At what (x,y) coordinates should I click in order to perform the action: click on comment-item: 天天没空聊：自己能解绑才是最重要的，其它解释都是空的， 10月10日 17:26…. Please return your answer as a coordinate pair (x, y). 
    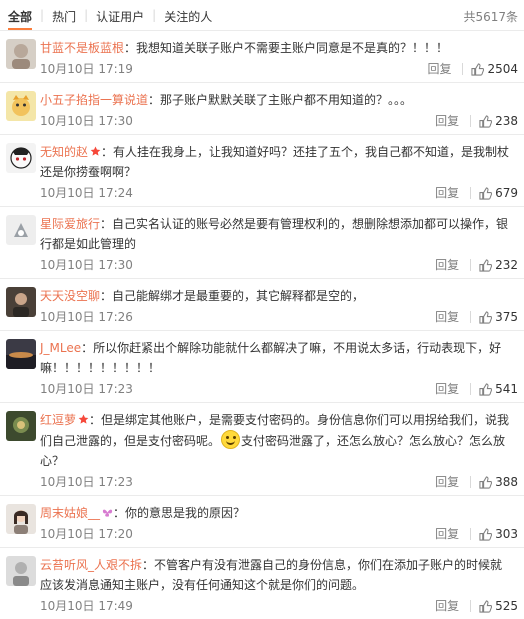
    Looking at the image, I should click on (262, 304).